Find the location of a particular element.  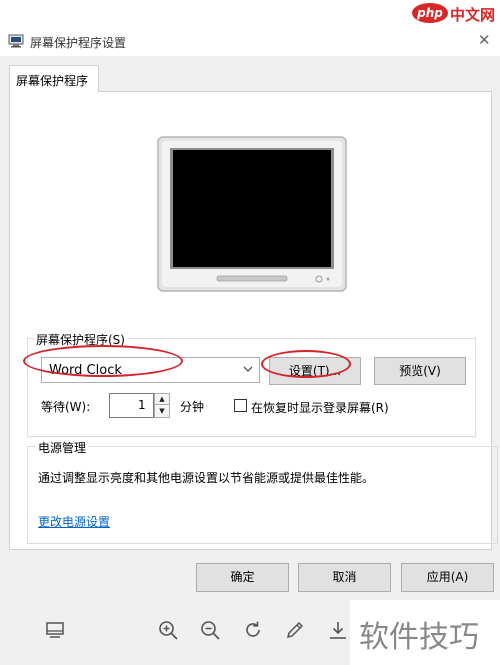

viewer-toolbar: 软件技巧 is located at coordinates (250, 632).